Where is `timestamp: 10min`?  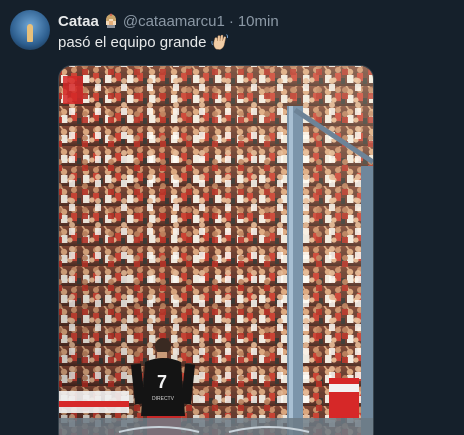 timestamp: 10min is located at coordinates (258, 21).